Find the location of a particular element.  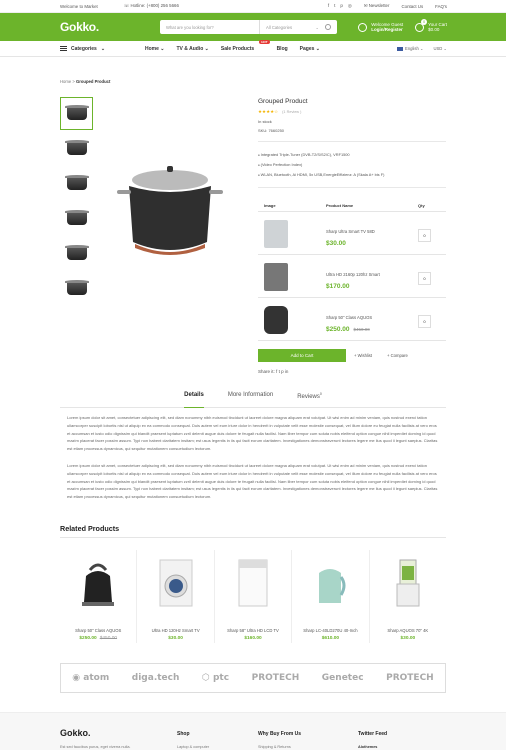

product-price: $610.00 is located at coordinates (330, 638).